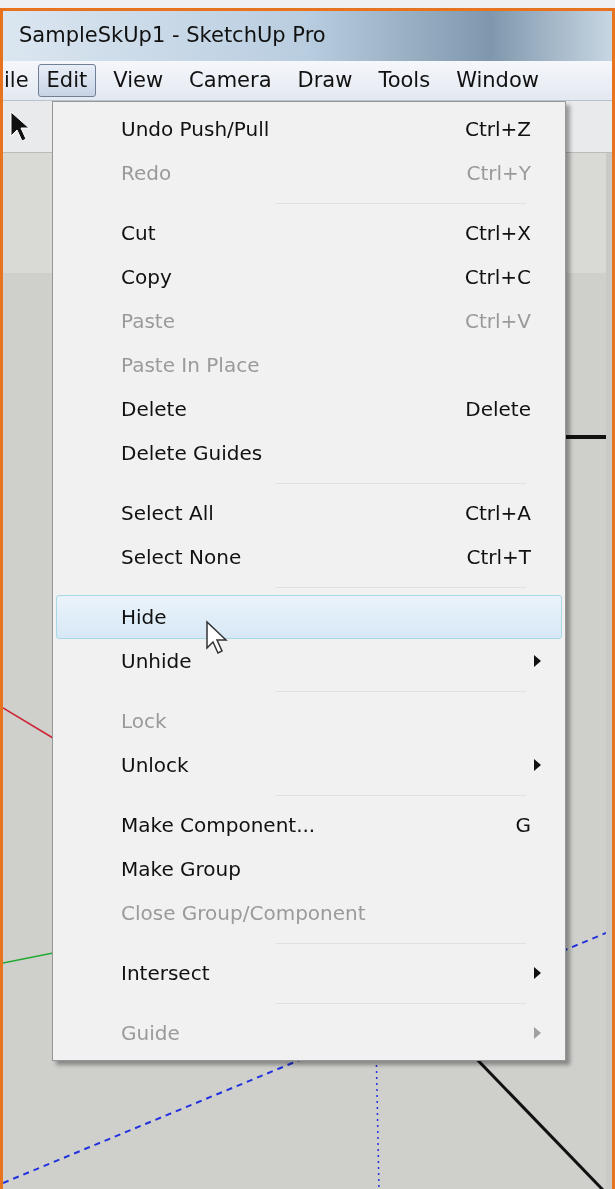 Image resolution: width=615 pixels, height=1189 pixels. Describe the element at coordinates (154, 409) in the screenshot. I see `menu-item-label: Delete` at that location.